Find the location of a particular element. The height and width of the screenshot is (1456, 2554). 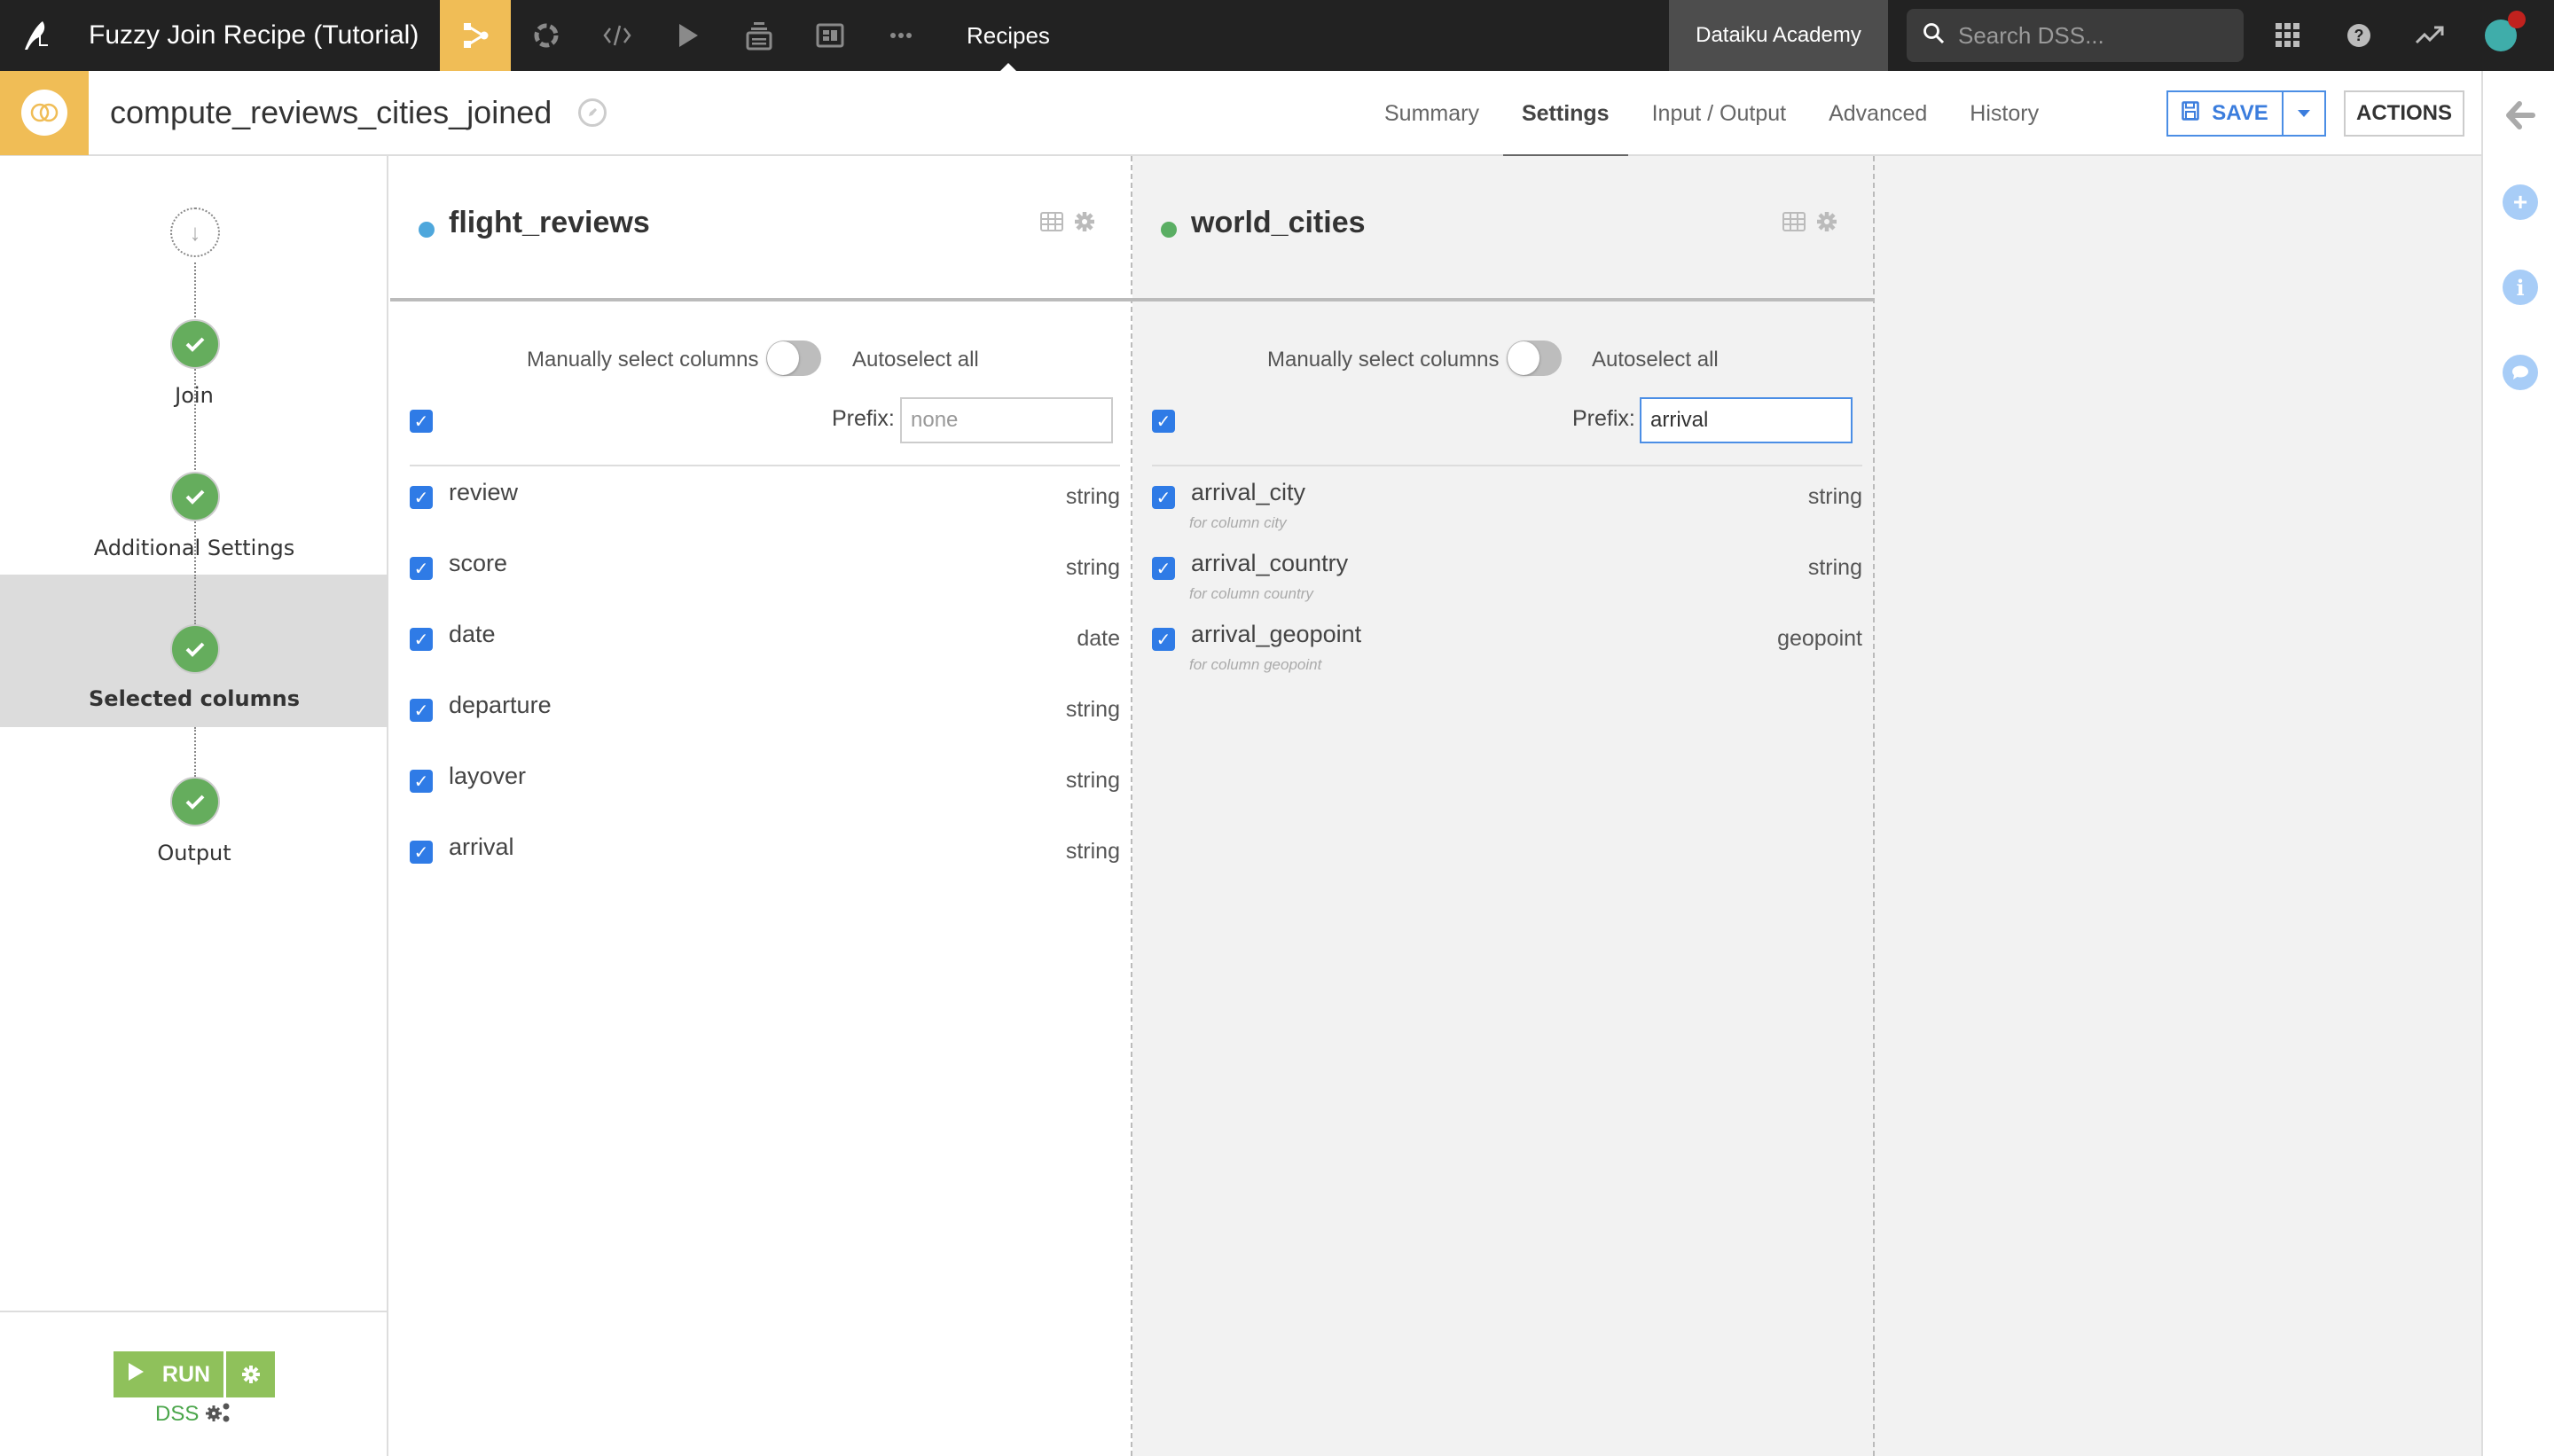

column-name: arrival_geopoint is located at coordinates (1276, 634).